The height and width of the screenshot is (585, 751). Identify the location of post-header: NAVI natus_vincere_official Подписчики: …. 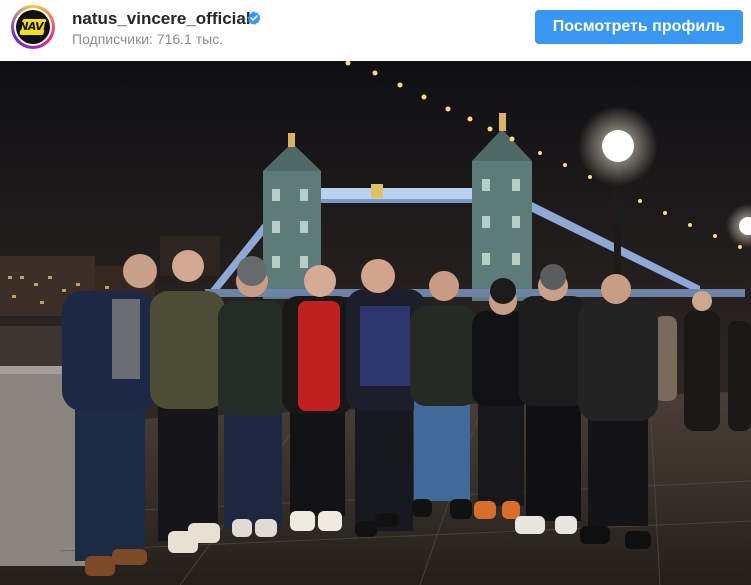
(375, 30).